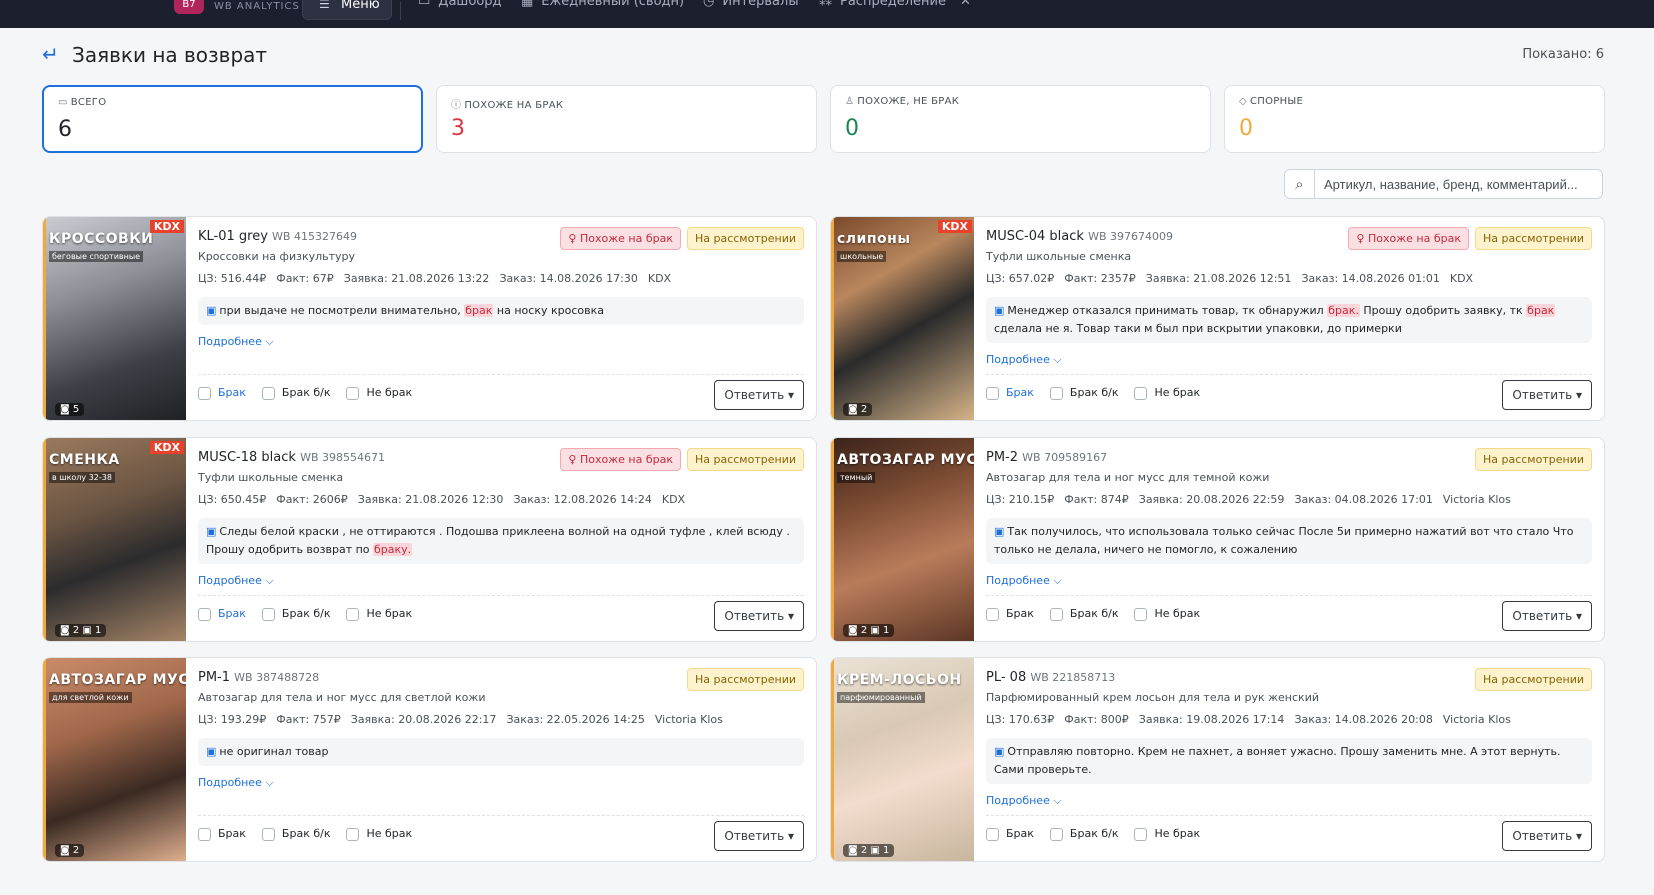  What do you see at coordinates (249, 457) in the screenshot?
I see `product-article: MUSC-18 black` at bounding box center [249, 457].